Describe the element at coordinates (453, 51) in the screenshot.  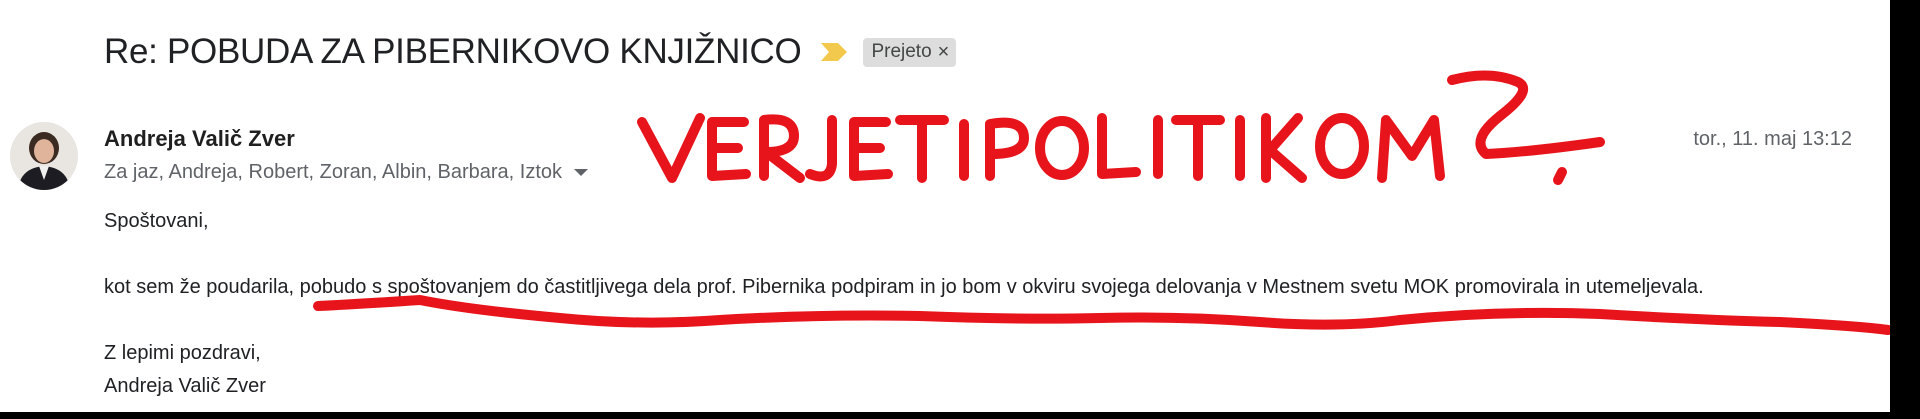
I see `email-subject: Re: POBUDA ZA PIBERNIKOVO KNJIŽNICO` at that location.